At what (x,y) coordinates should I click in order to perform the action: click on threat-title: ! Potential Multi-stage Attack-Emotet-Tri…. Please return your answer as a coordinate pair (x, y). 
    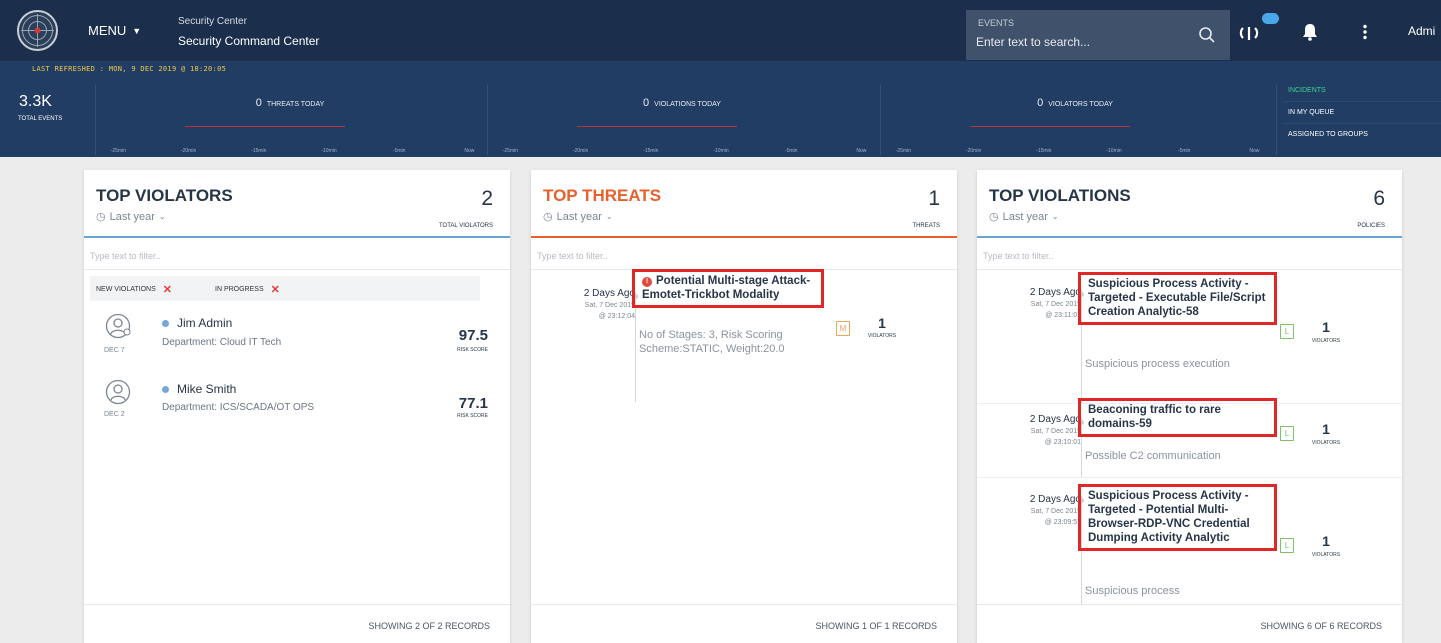
    Looking at the image, I should click on (728, 288).